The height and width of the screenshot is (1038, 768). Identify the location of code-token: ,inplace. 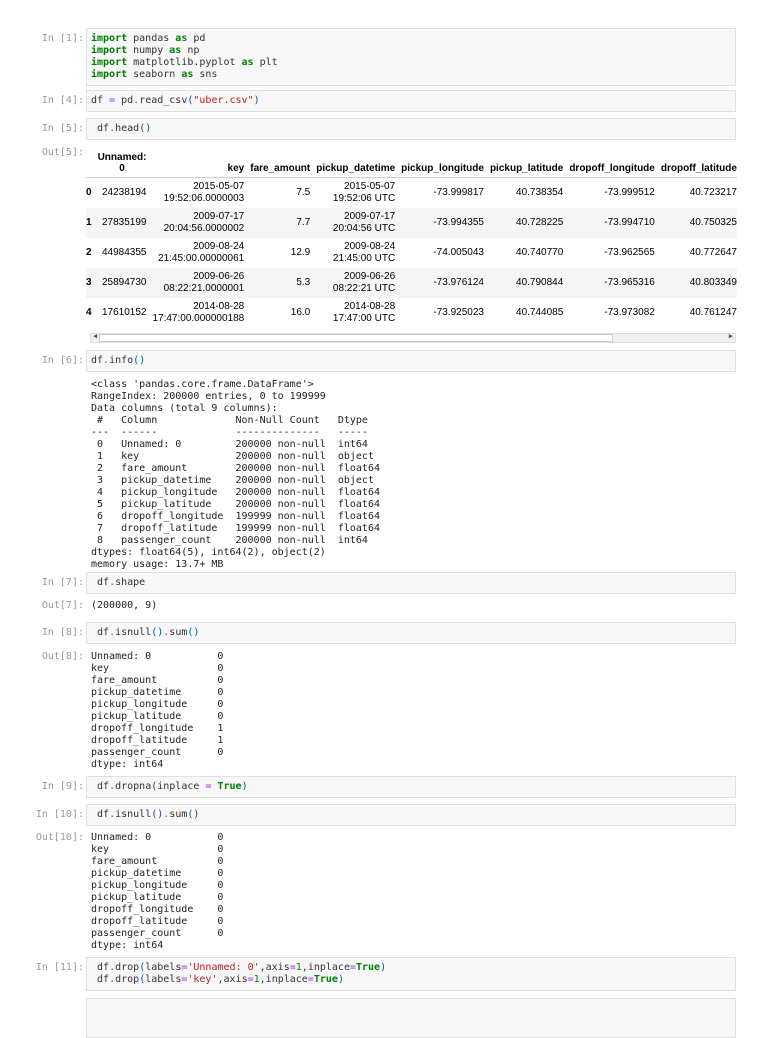
(283, 979).